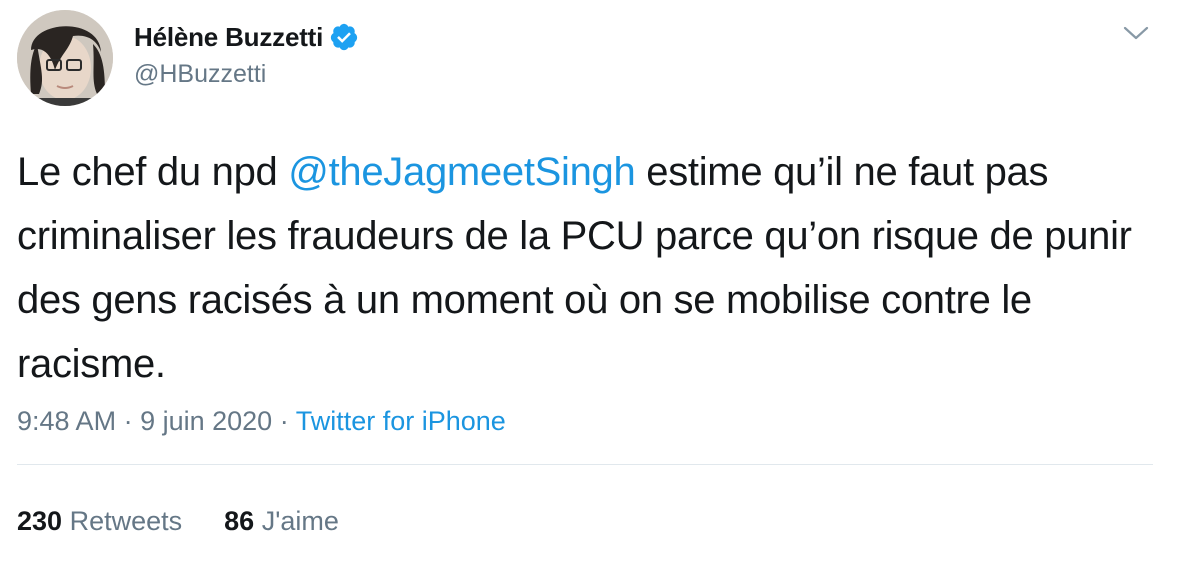 This screenshot has height=570, width=1178. What do you see at coordinates (246, 74) in the screenshot?
I see `author-handle: @HBuzzetti` at bounding box center [246, 74].